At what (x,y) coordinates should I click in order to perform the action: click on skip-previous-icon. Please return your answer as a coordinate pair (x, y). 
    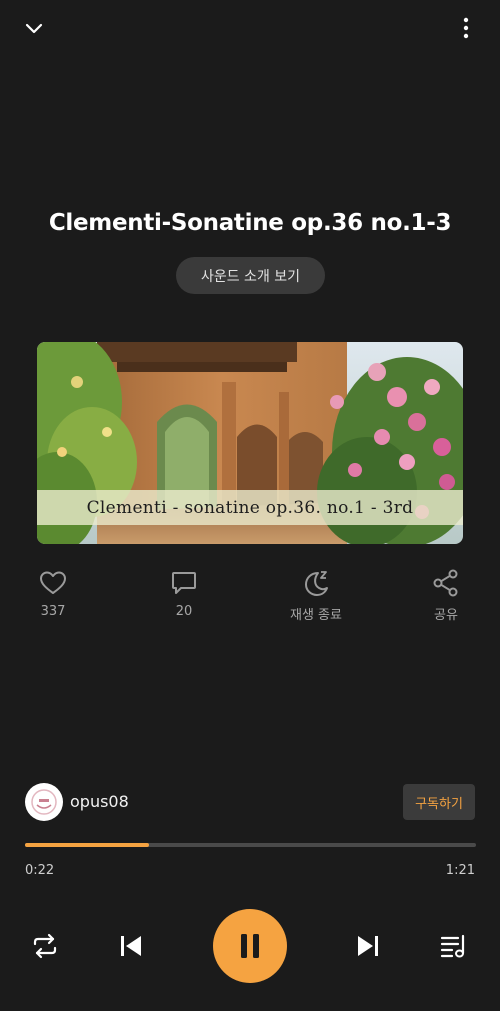
    Looking at the image, I should click on (131, 946).